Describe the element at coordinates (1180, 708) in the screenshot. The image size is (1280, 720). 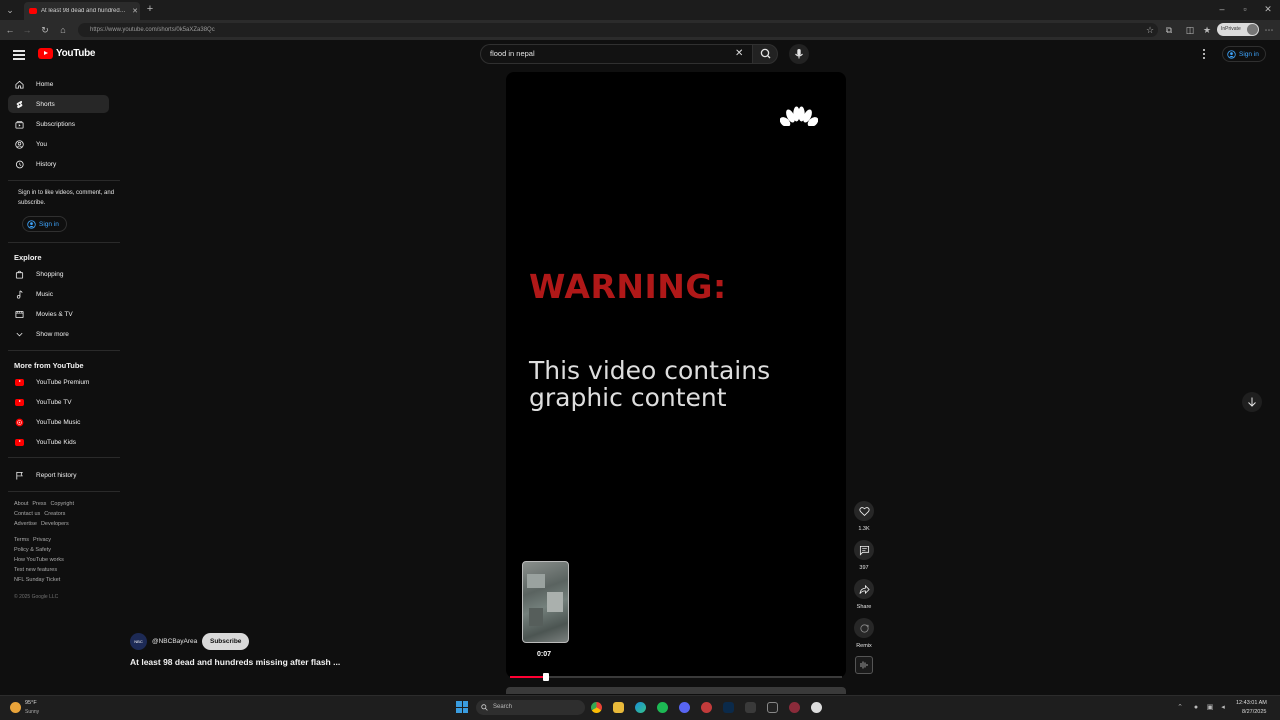
I see `tray-chevron-icon: ⌃` at that location.